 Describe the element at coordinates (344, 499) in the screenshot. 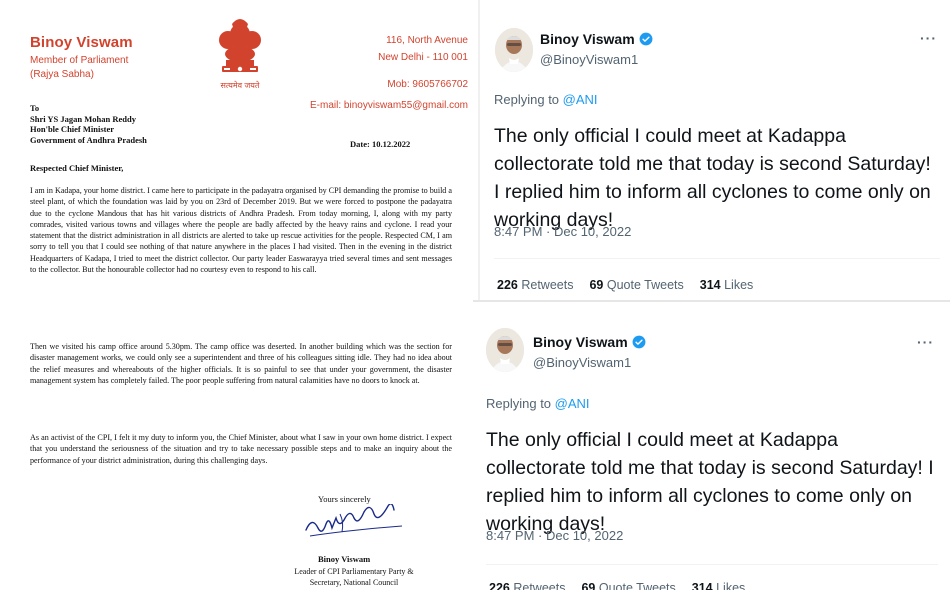

I see `closing: Yours sincerely` at that location.